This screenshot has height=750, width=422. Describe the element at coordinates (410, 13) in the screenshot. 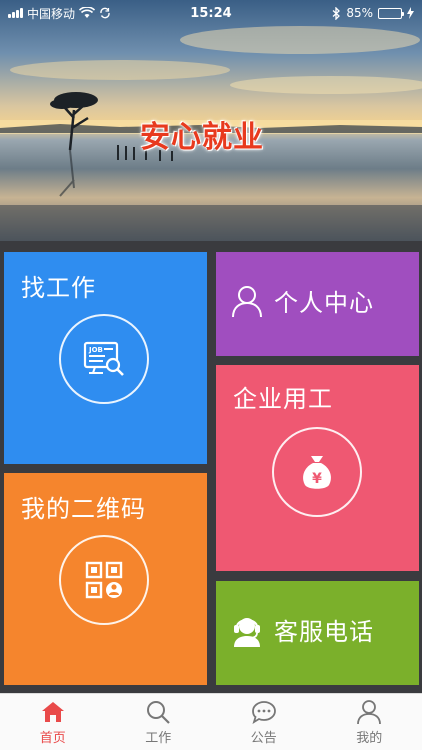

I see `charging-icon` at that location.